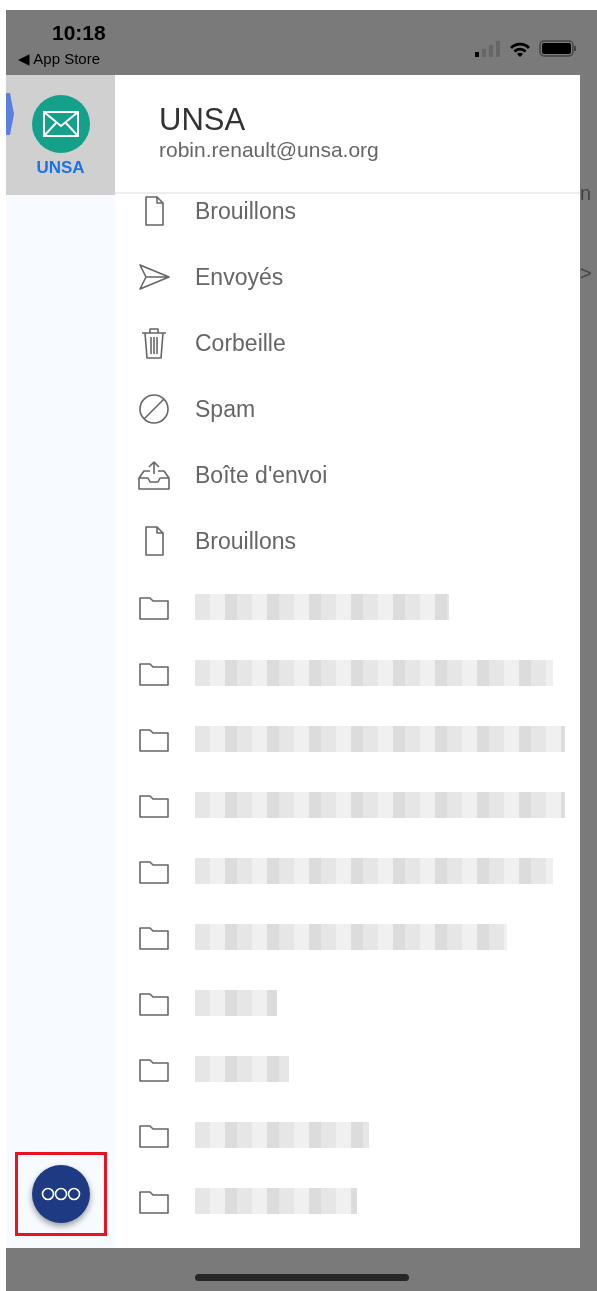 The image size is (597, 1291). I want to click on account-title: UNSA, so click(203, 120).